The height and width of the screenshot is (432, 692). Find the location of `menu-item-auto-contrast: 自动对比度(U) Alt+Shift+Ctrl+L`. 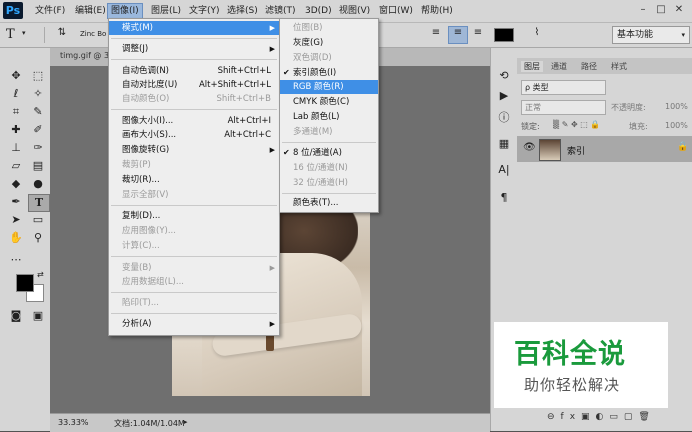

menu-item-auto-contrast: 自动对比度(U) Alt+Shift+Ctrl+L is located at coordinates (194, 85).